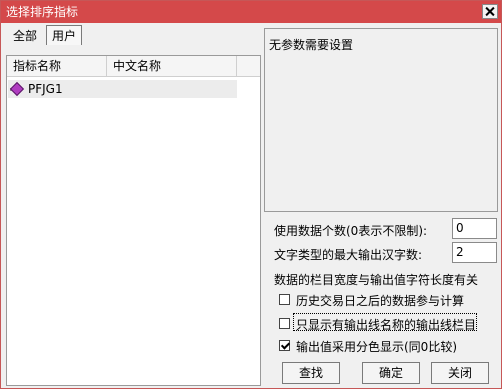  What do you see at coordinates (376, 346) in the screenshot?
I see `color-output-label: 输出值采用分色显示(同0比较)` at bounding box center [376, 346].